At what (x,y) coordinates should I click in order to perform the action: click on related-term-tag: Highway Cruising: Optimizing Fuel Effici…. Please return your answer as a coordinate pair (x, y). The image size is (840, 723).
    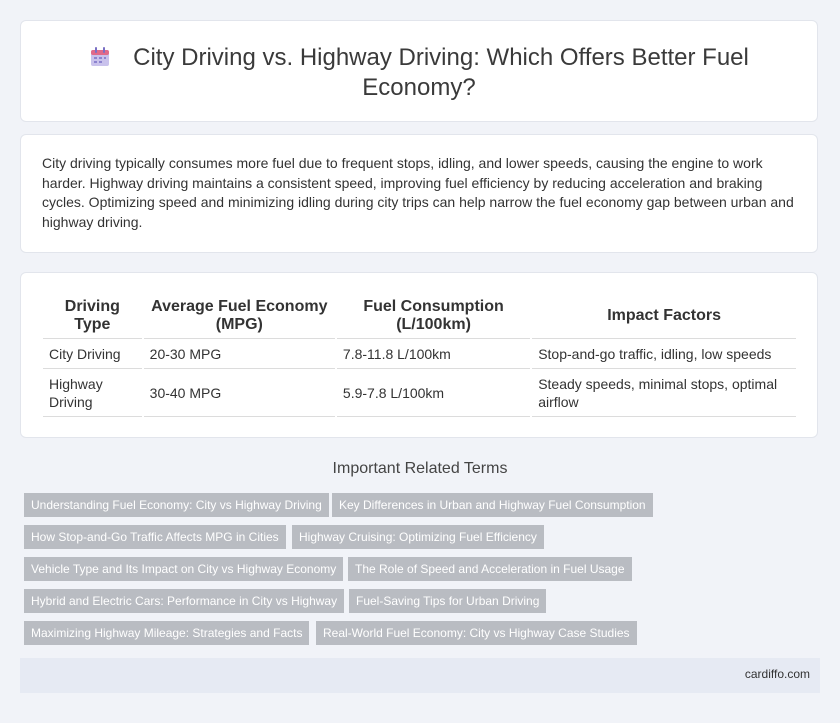
    Looking at the image, I should click on (418, 537).